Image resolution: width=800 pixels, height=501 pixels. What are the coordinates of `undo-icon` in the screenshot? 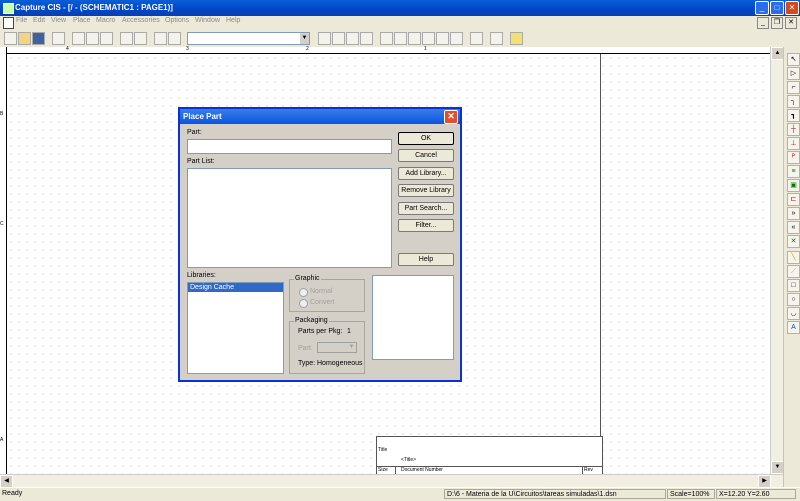 It's located at (126, 38).